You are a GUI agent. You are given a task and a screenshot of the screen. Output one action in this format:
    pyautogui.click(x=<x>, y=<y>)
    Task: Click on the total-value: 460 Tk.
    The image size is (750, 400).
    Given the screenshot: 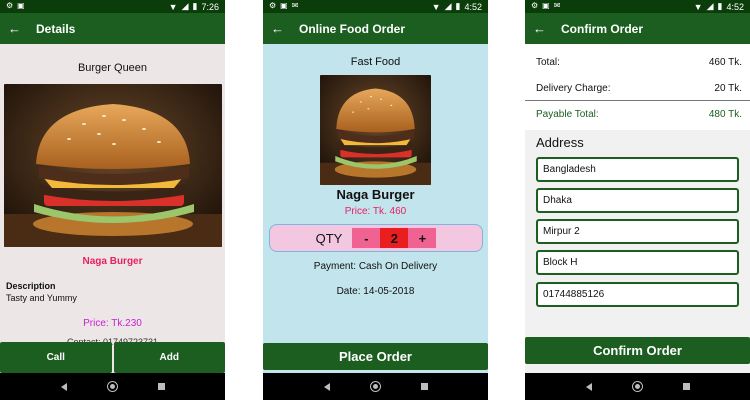 What is the action you would take?
    pyautogui.click(x=725, y=62)
    